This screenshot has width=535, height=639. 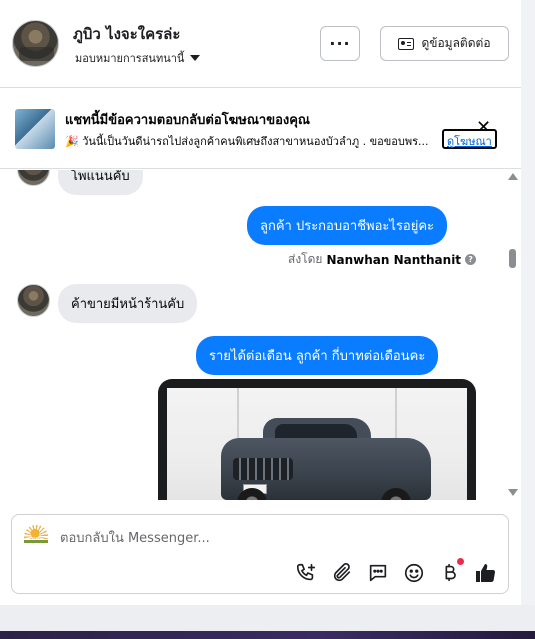 I want to click on right-gutter, so click(x=528, y=302).